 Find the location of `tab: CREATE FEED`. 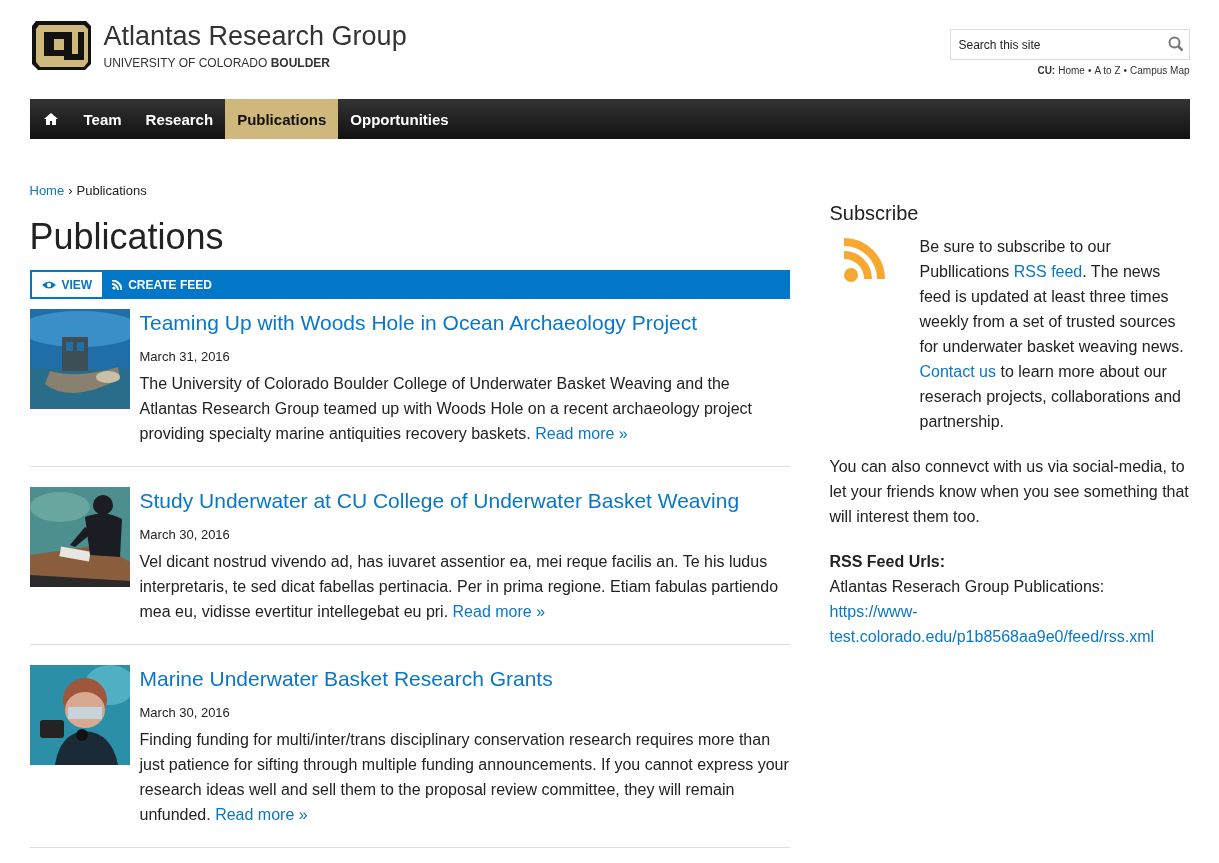

tab: CREATE FEED is located at coordinates (162, 284).